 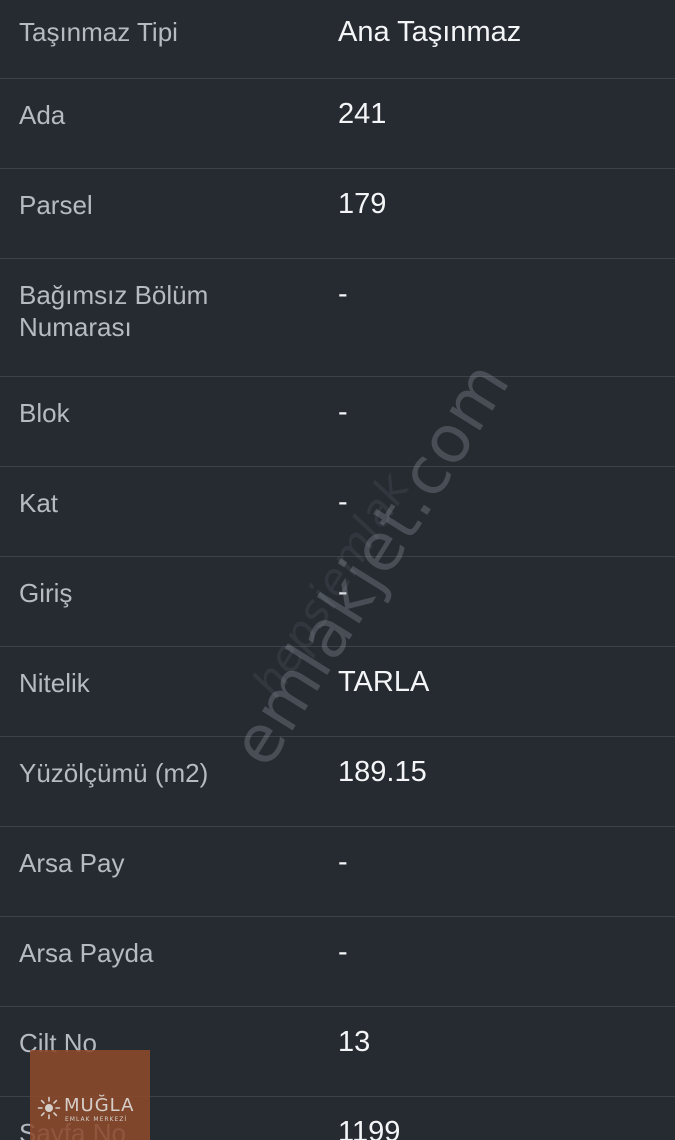 What do you see at coordinates (49, 1108) in the screenshot?
I see `sun-icon` at bounding box center [49, 1108].